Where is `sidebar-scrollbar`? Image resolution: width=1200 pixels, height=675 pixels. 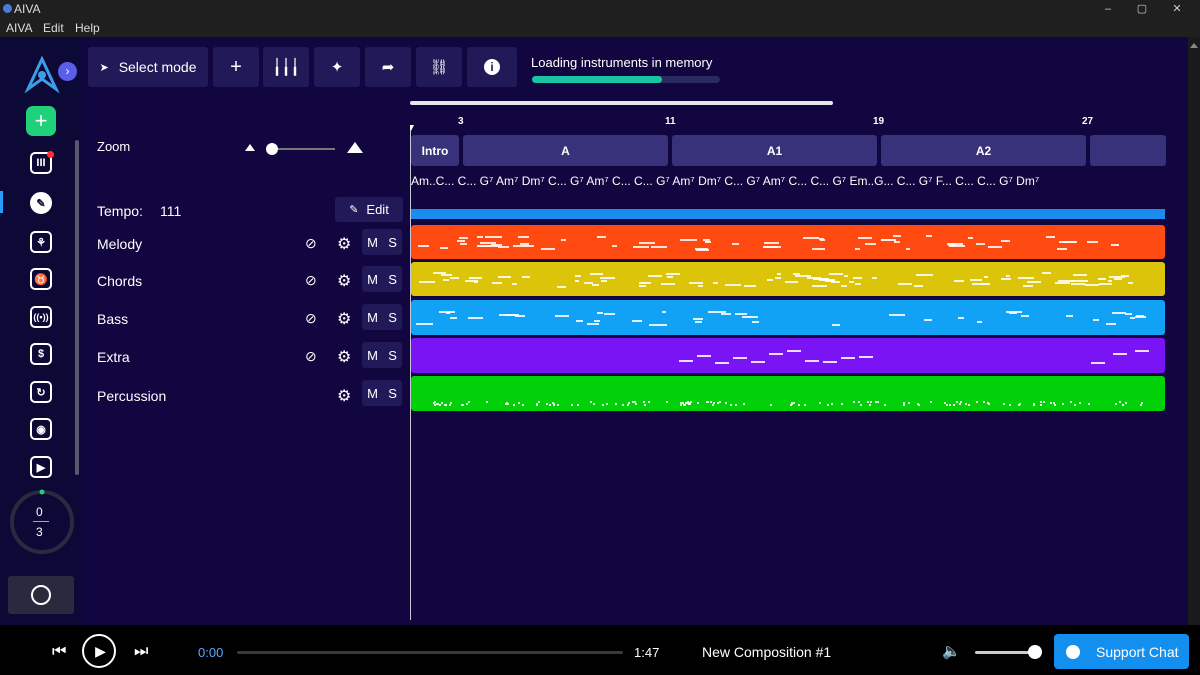 sidebar-scrollbar is located at coordinates (77, 307).